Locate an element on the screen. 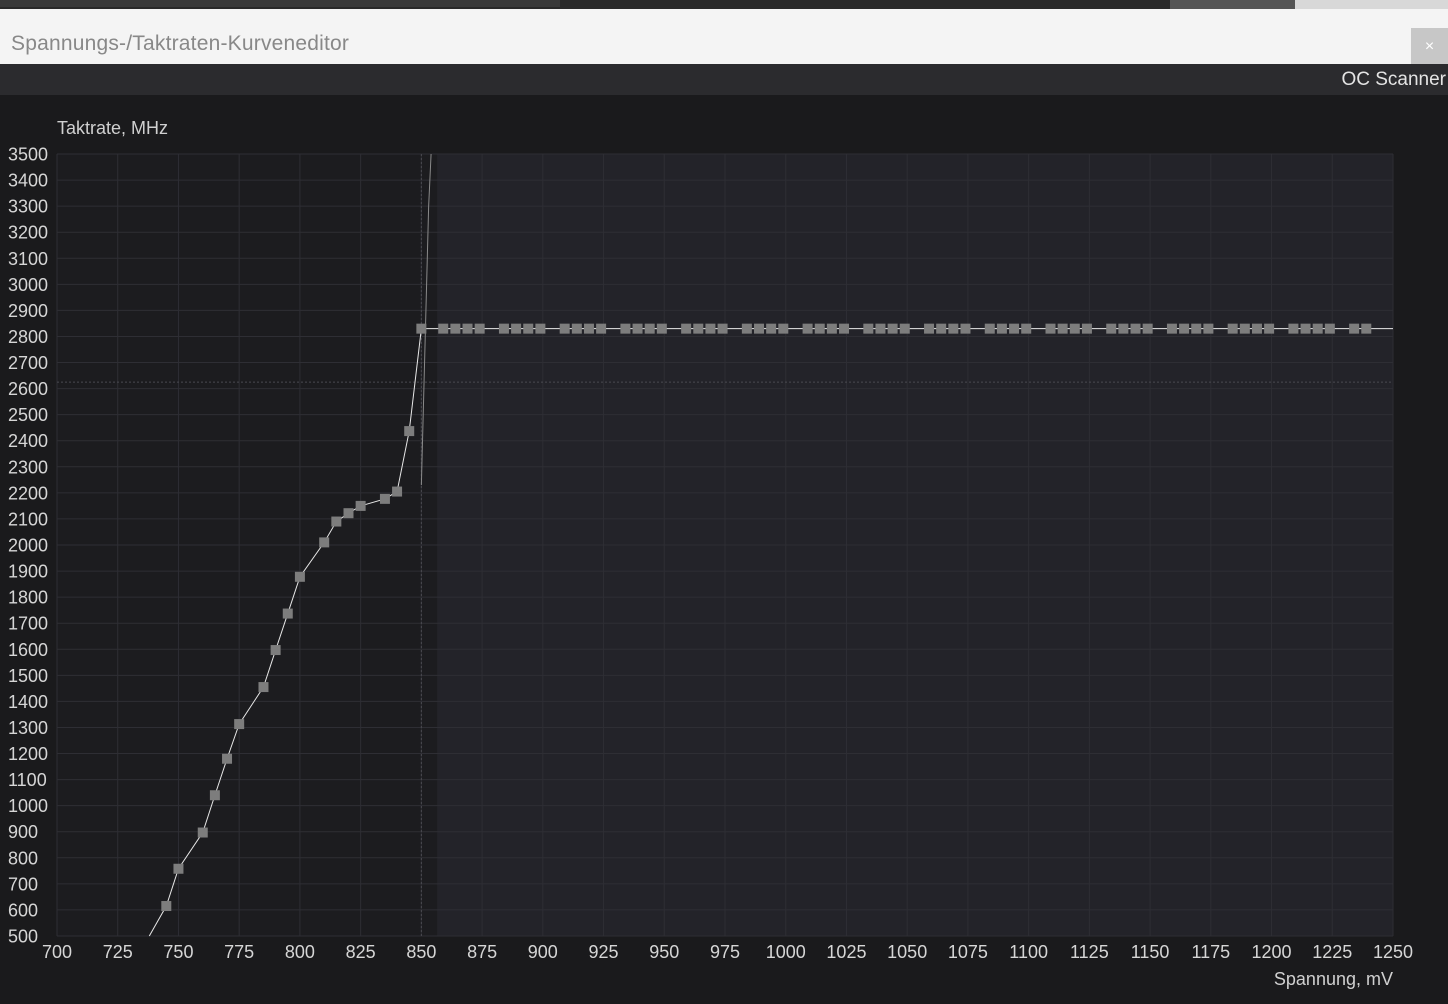 This screenshot has height=1004, width=1448. y-tick-label: 3200 is located at coordinates (28, 233).